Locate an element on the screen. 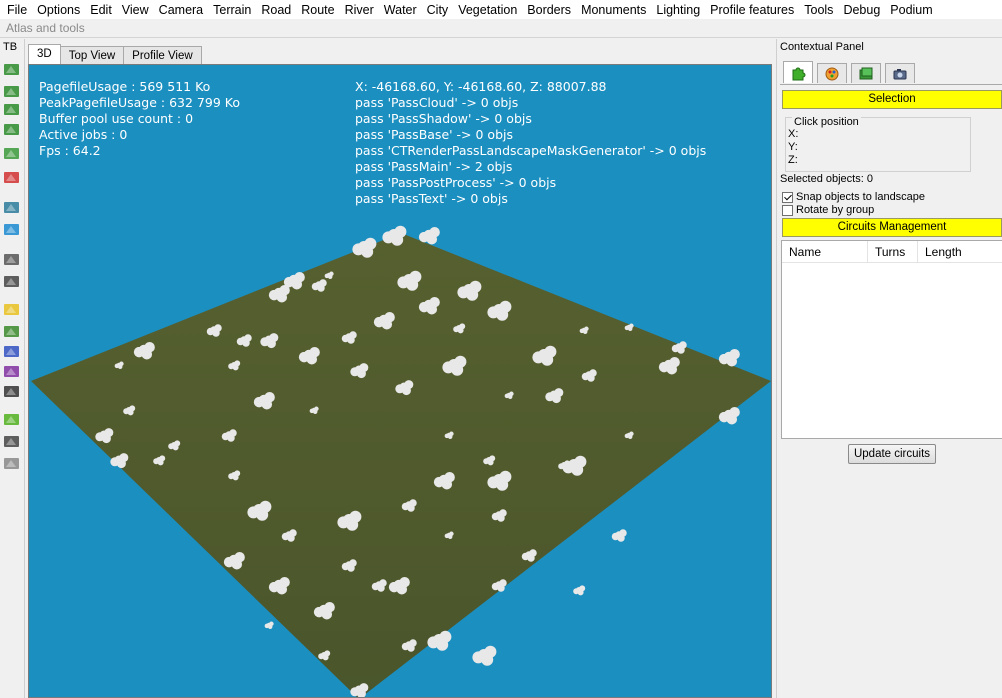 The width and height of the screenshot is (1002, 698). map-icon is located at coordinates (11, 207).